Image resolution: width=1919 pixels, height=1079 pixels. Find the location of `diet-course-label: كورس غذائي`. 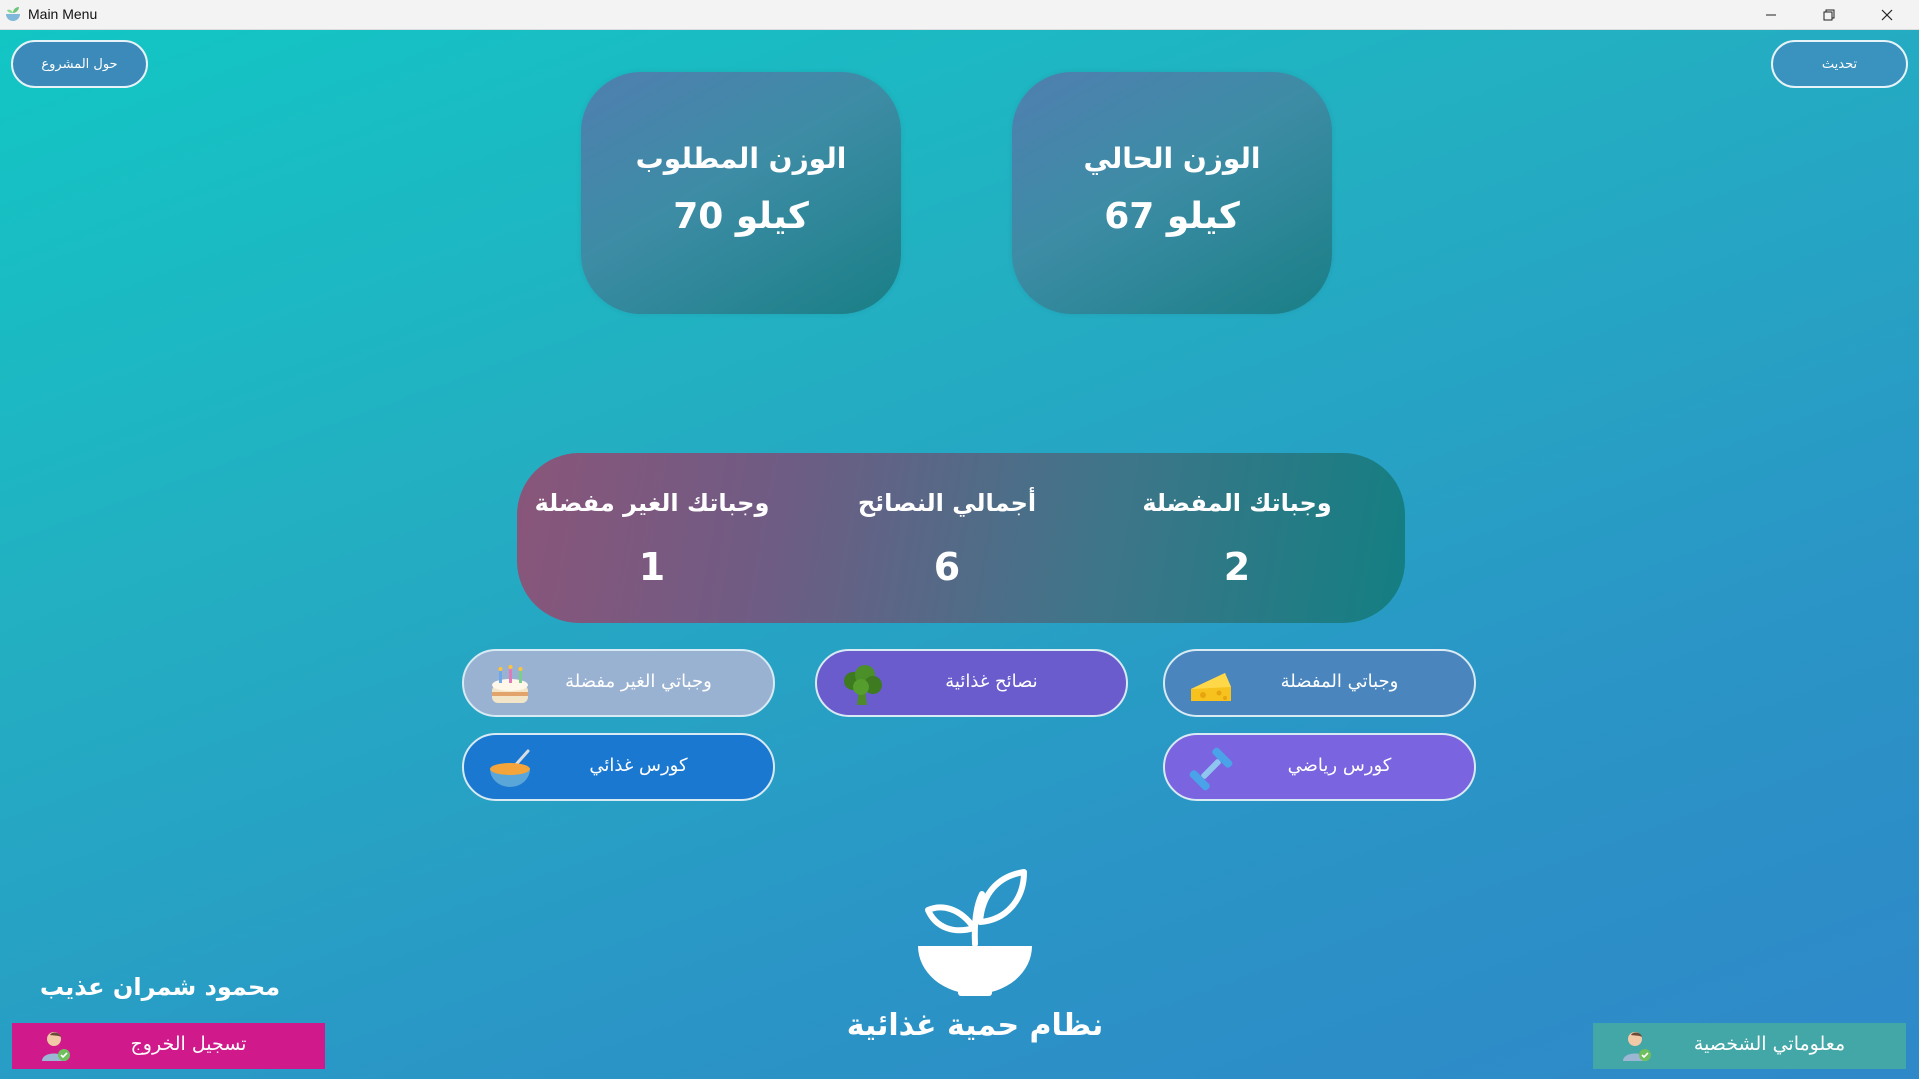

diet-course-label: كورس غذائي is located at coordinates (638, 765).